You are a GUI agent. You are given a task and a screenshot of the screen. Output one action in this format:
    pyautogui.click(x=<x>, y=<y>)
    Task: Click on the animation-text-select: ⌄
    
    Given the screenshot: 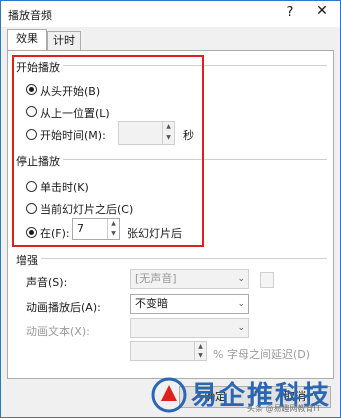 What is the action you would take?
    pyautogui.click(x=189, y=328)
    